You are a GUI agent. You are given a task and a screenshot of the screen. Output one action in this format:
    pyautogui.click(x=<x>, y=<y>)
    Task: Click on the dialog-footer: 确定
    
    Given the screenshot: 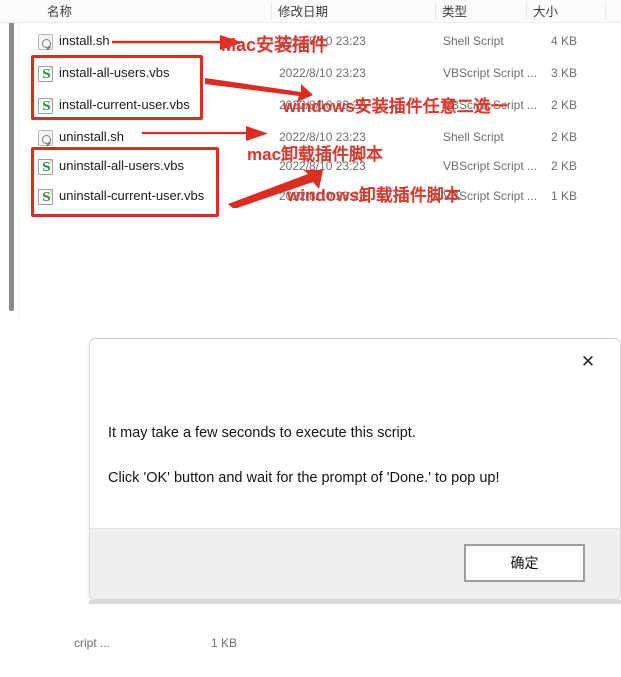 What is the action you would take?
    pyautogui.click(x=355, y=563)
    